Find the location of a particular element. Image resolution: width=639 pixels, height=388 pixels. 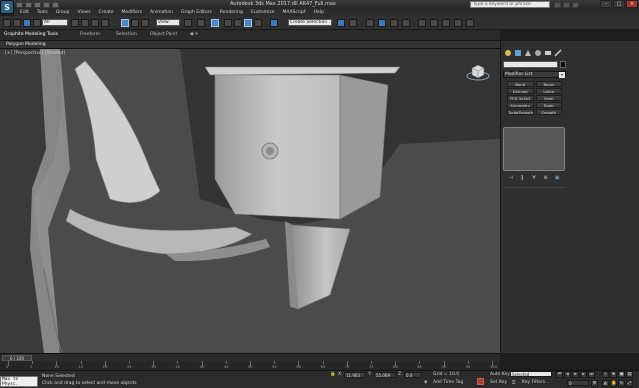

auto-key-label: Auto Key is located at coordinates (500, 374).